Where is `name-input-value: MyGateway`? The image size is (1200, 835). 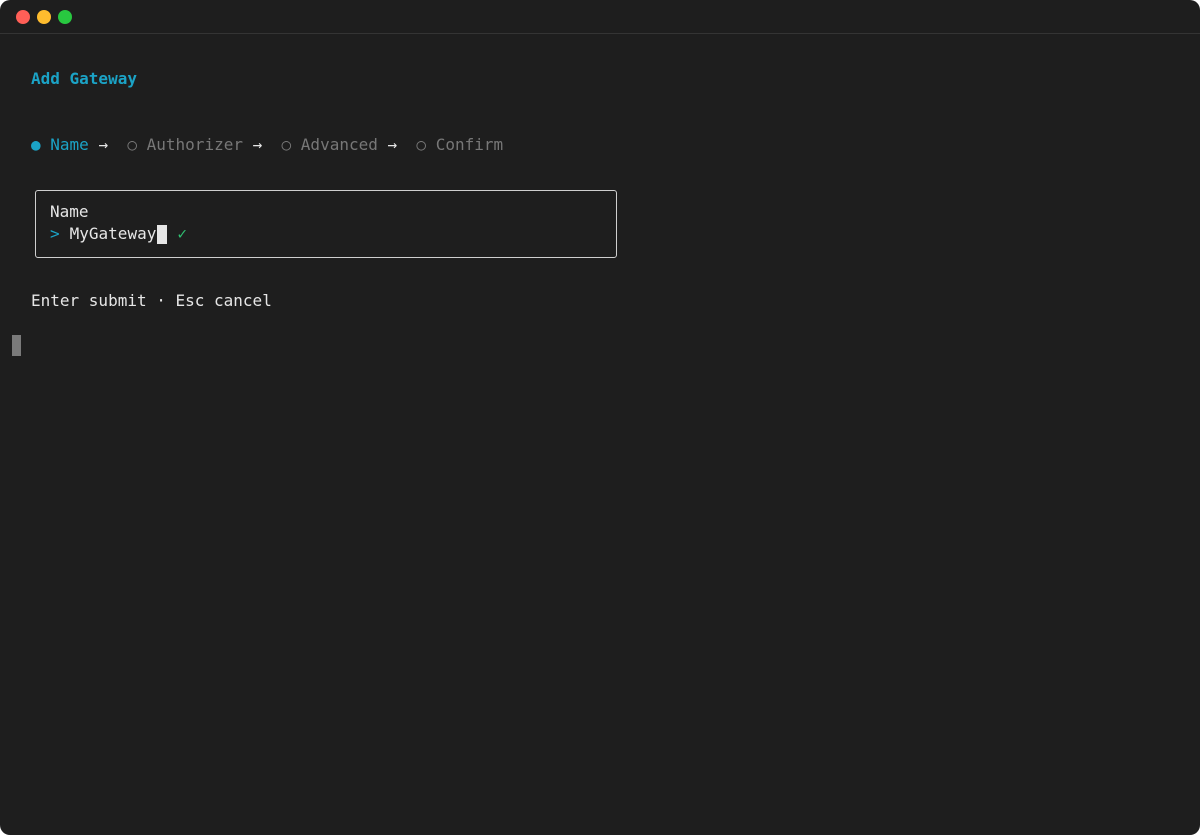 name-input-value: MyGateway is located at coordinates (113, 233).